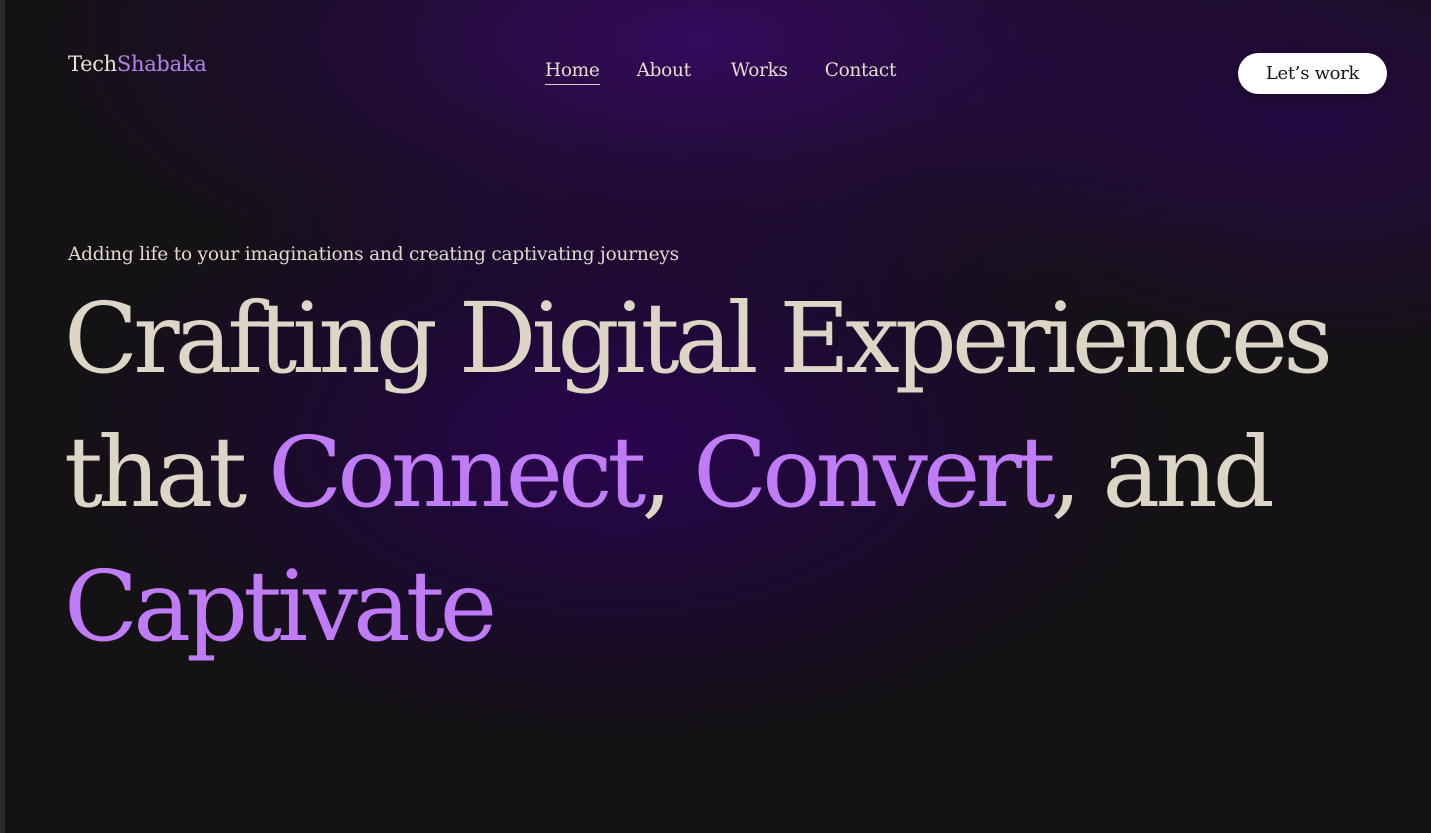 Image resolution: width=1431 pixels, height=833 pixels. I want to click on brand-logo-part1: Tech, so click(92, 64).